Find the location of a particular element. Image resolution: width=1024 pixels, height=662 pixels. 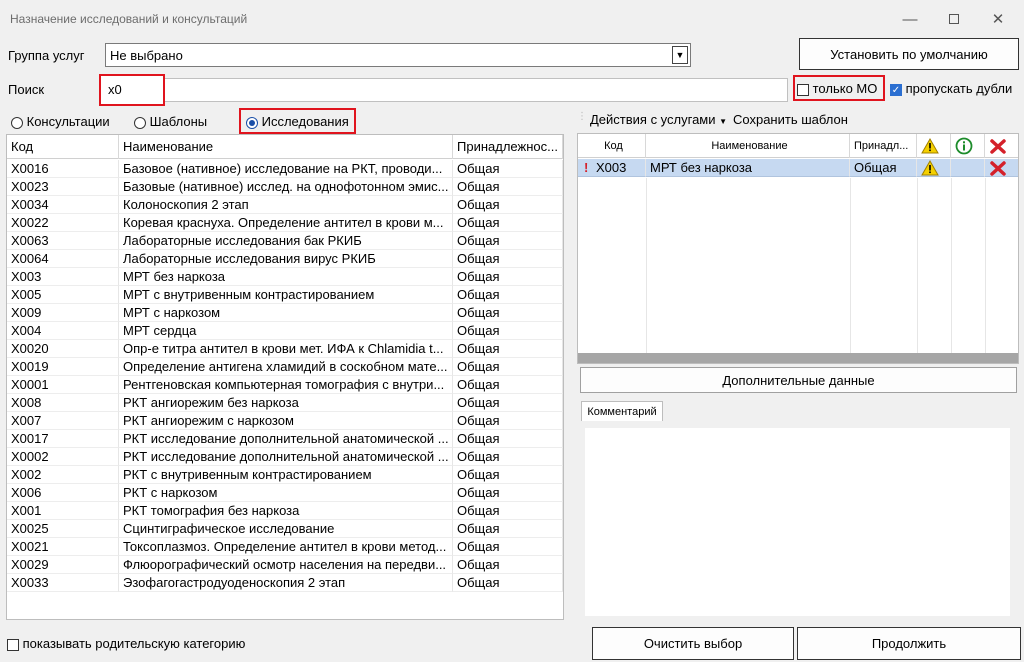

search-input is located at coordinates (446, 90).